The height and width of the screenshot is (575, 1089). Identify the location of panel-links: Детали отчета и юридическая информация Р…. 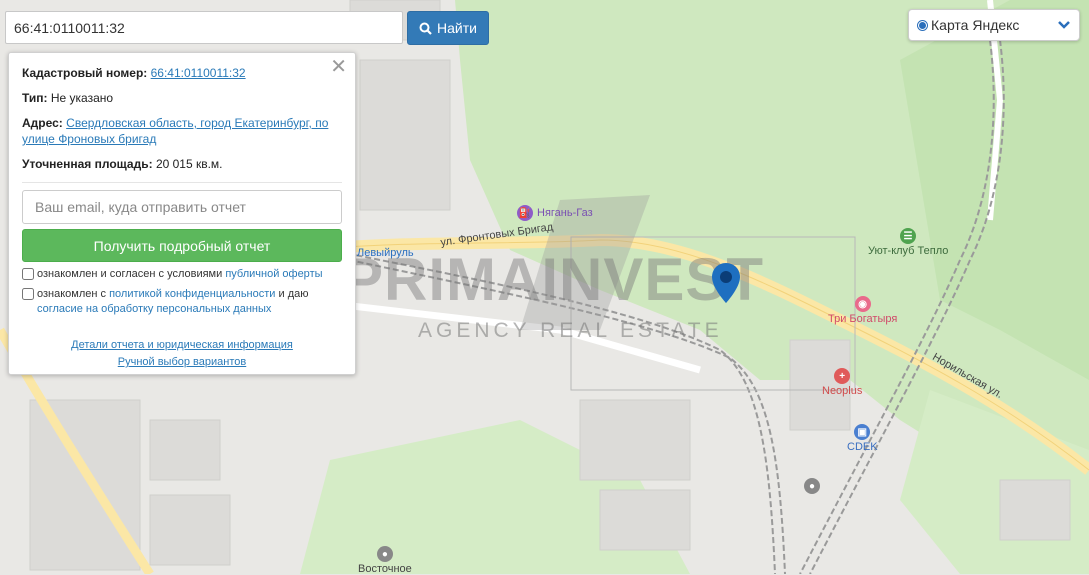
(182, 354).